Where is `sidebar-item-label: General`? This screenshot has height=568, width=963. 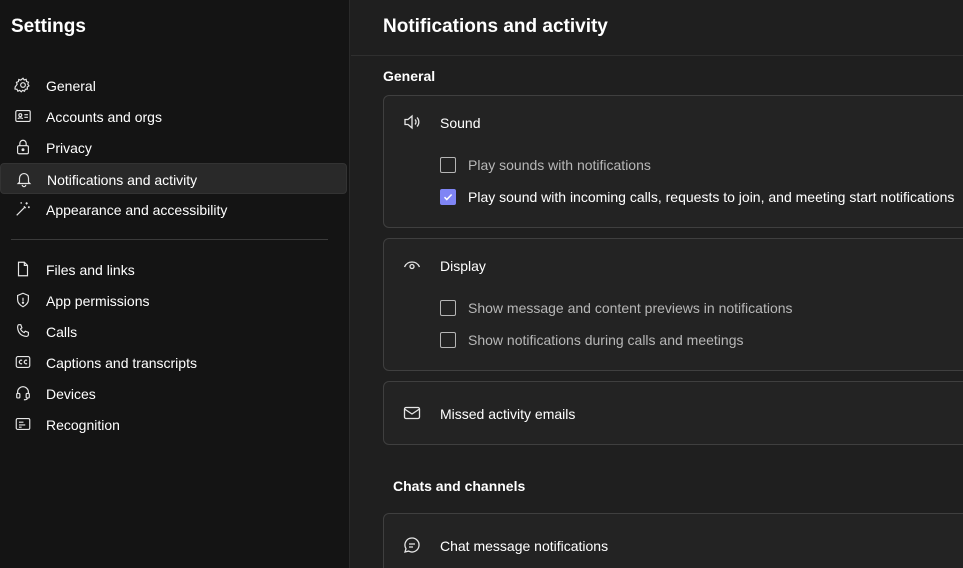
sidebar-item-label: General is located at coordinates (71, 86).